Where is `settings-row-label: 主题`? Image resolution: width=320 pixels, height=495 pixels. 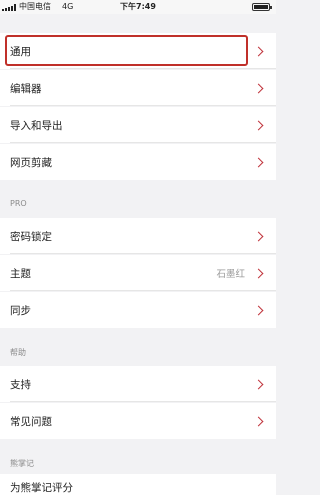
settings-row-label: 主题 is located at coordinates (20, 273).